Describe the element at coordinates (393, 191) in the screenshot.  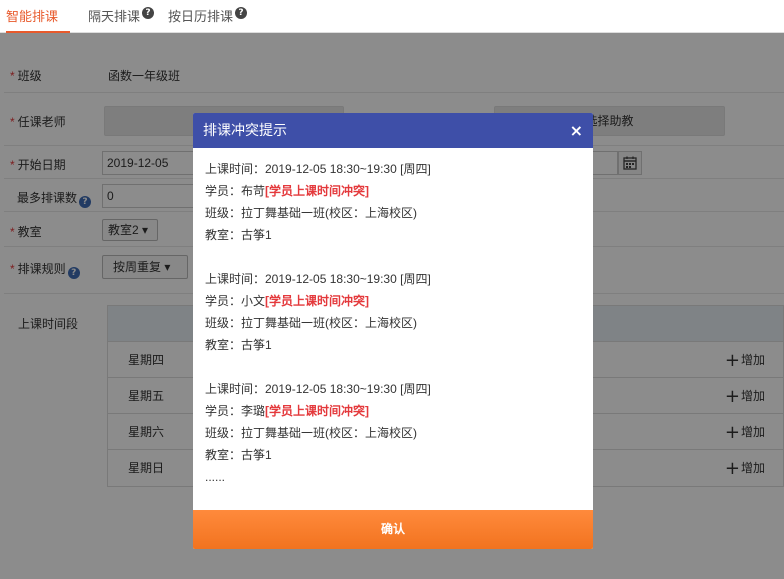
I see `conflict-student: 学员：布苛[学员上课时间冲突]` at that location.